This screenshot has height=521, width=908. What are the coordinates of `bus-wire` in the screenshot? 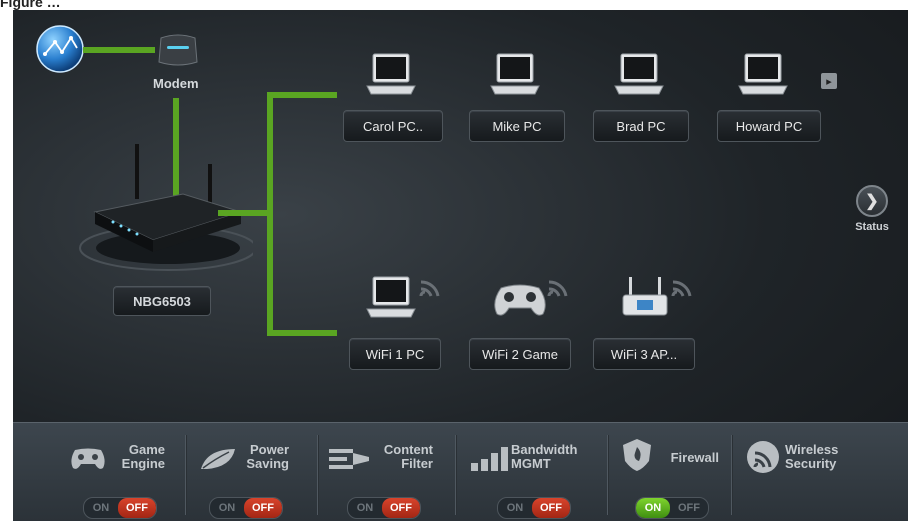 It's located at (270, 213).